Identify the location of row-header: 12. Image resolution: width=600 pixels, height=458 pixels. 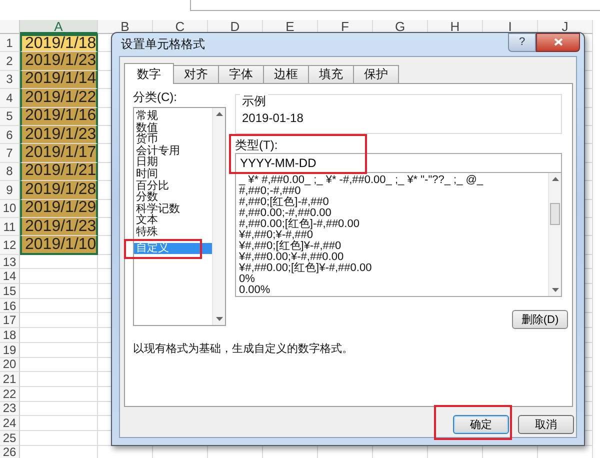
(10, 245).